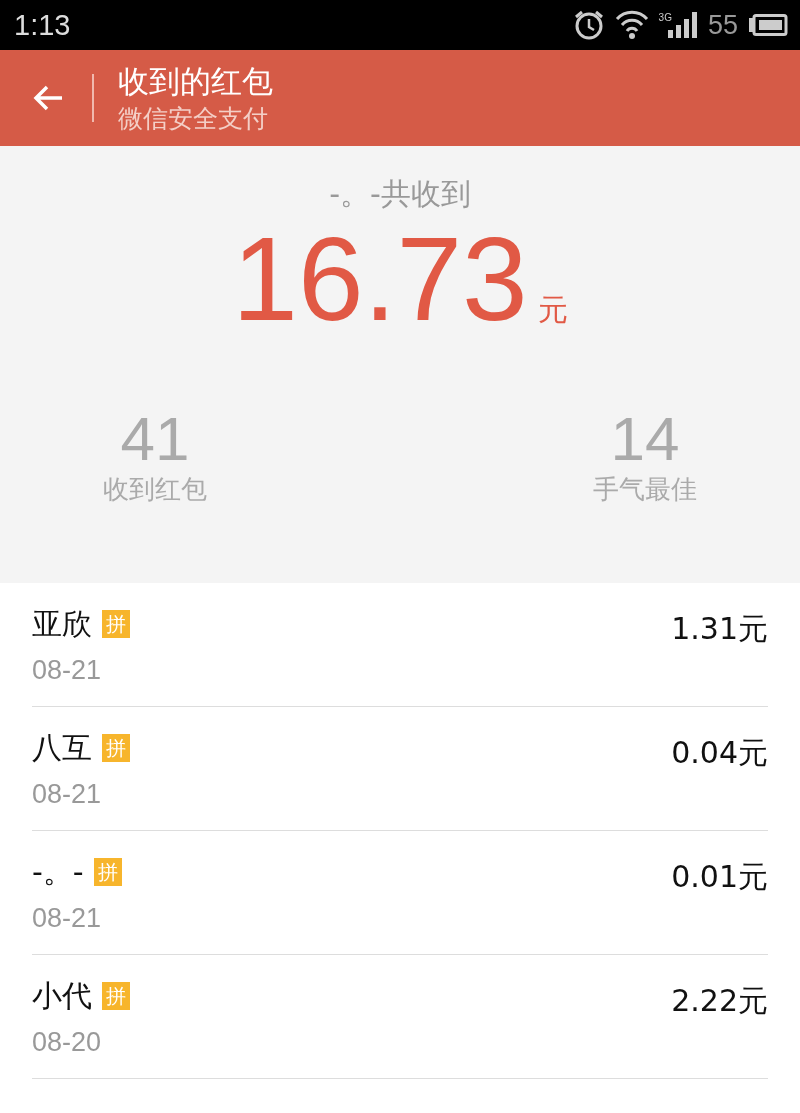  Describe the element at coordinates (719, 753) in the screenshot. I see `record-amount: 0.04元` at that location.